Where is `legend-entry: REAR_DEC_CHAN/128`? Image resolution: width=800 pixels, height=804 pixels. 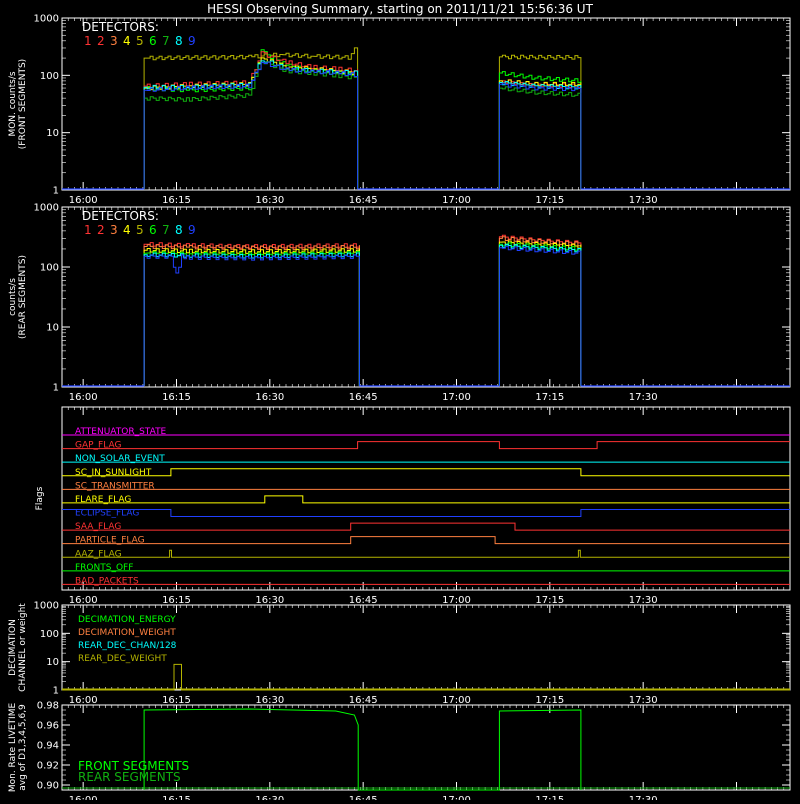 legend-entry: REAR_DEC_CHAN/128 is located at coordinates (127, 646).